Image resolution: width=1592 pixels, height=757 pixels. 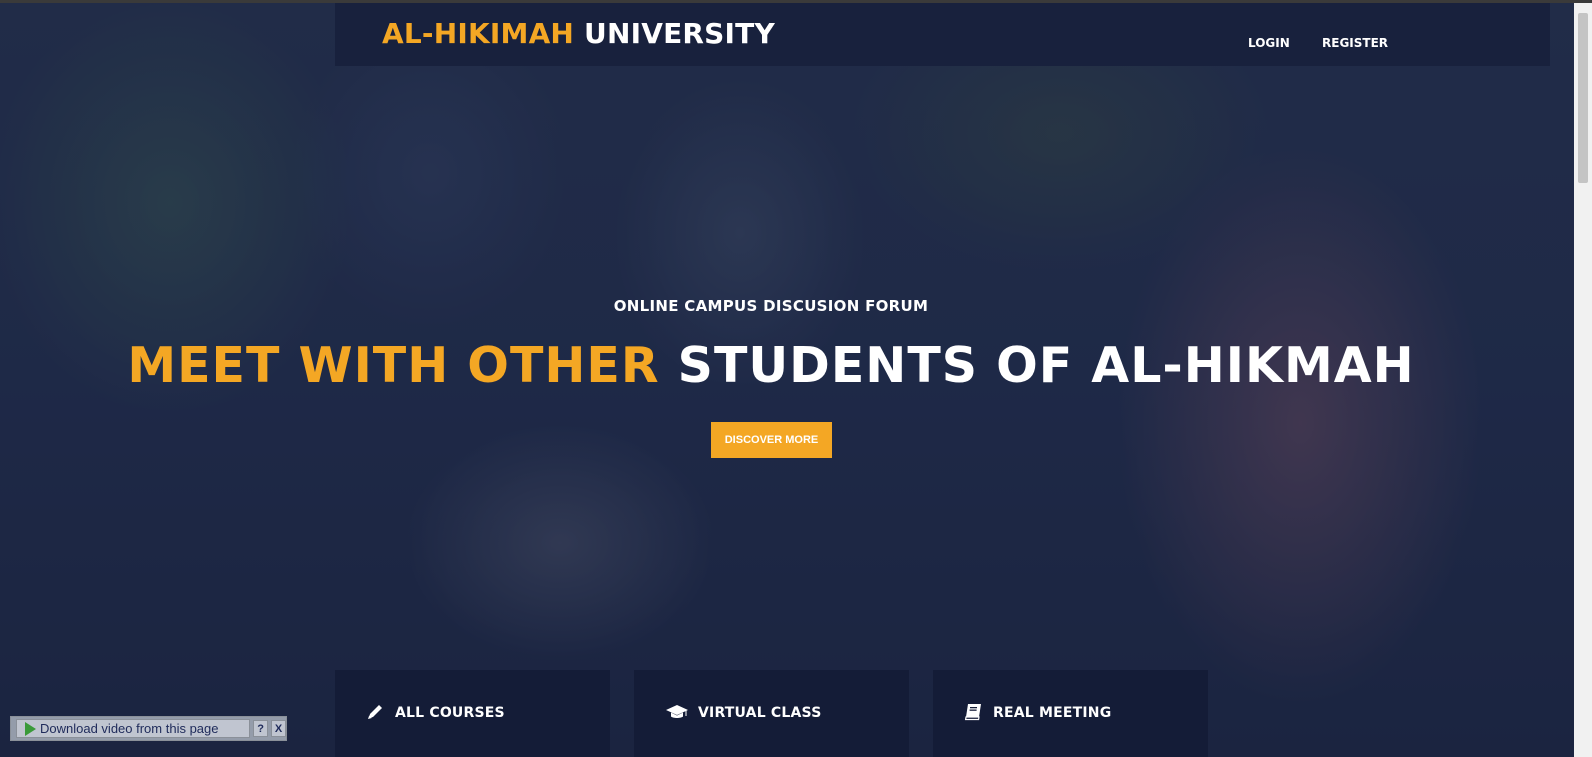 I want to click on pencil-icon, so click(x=375, y=712).